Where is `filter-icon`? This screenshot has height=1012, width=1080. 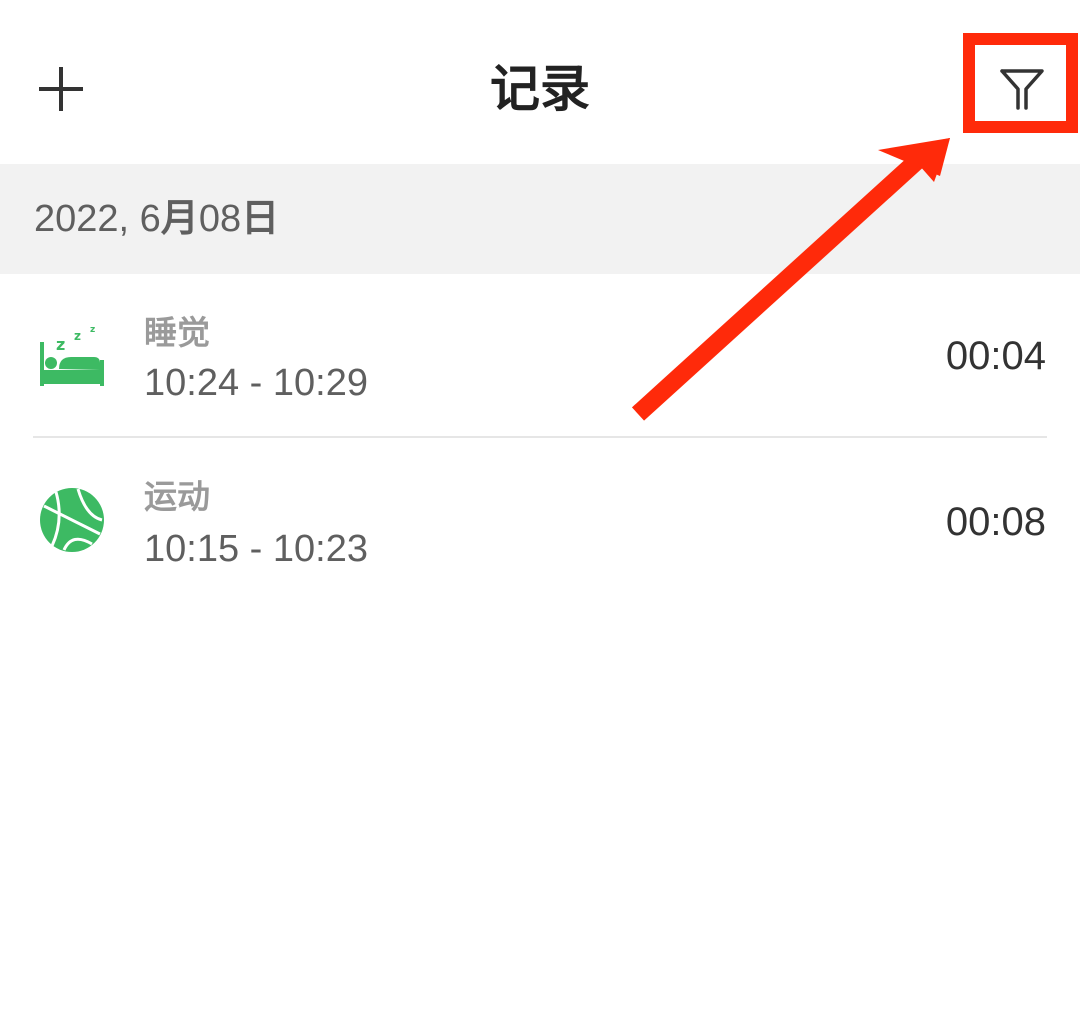
filter-icon is located at coordinates (1022, 89).